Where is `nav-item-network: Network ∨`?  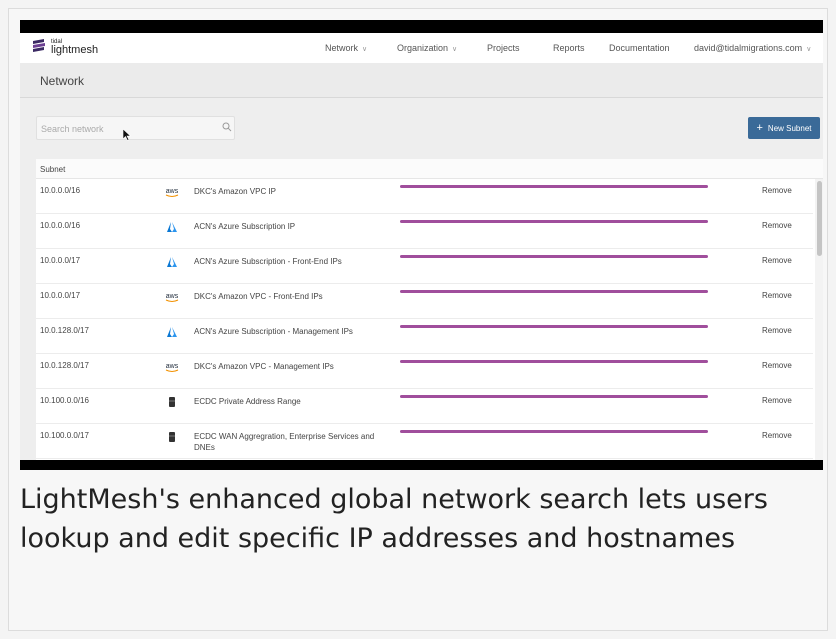 nav-item-network: Network ∨ is located at coordinates (346, 48).